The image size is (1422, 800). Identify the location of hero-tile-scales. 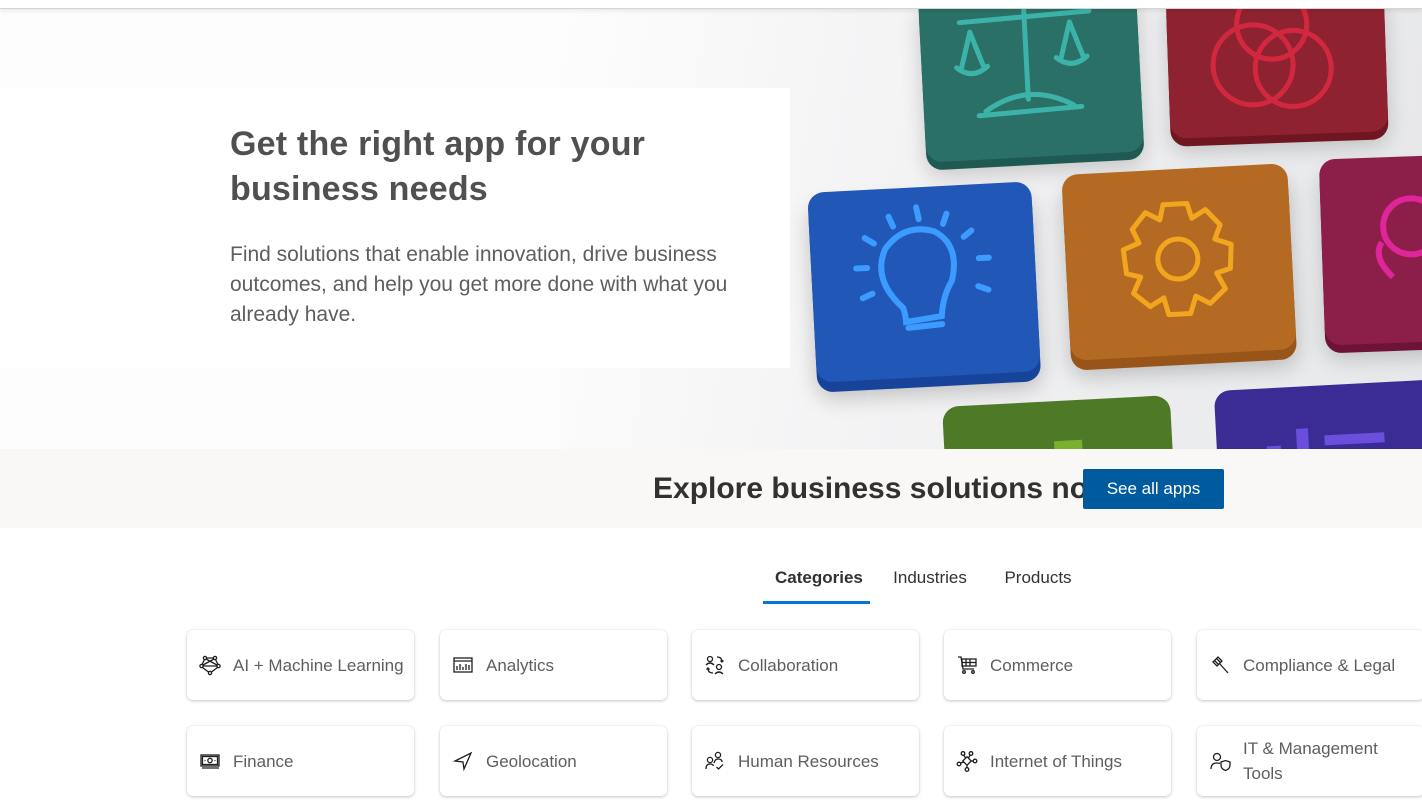
(1031, 86).